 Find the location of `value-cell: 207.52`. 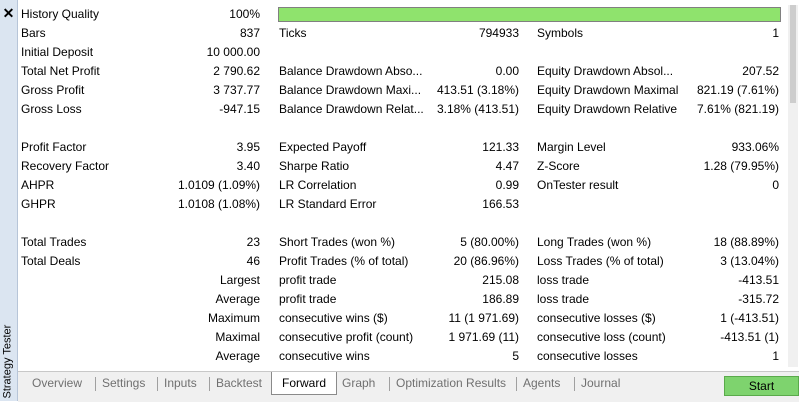

value-cell: 207.52 is located at coordinates (760, 71).